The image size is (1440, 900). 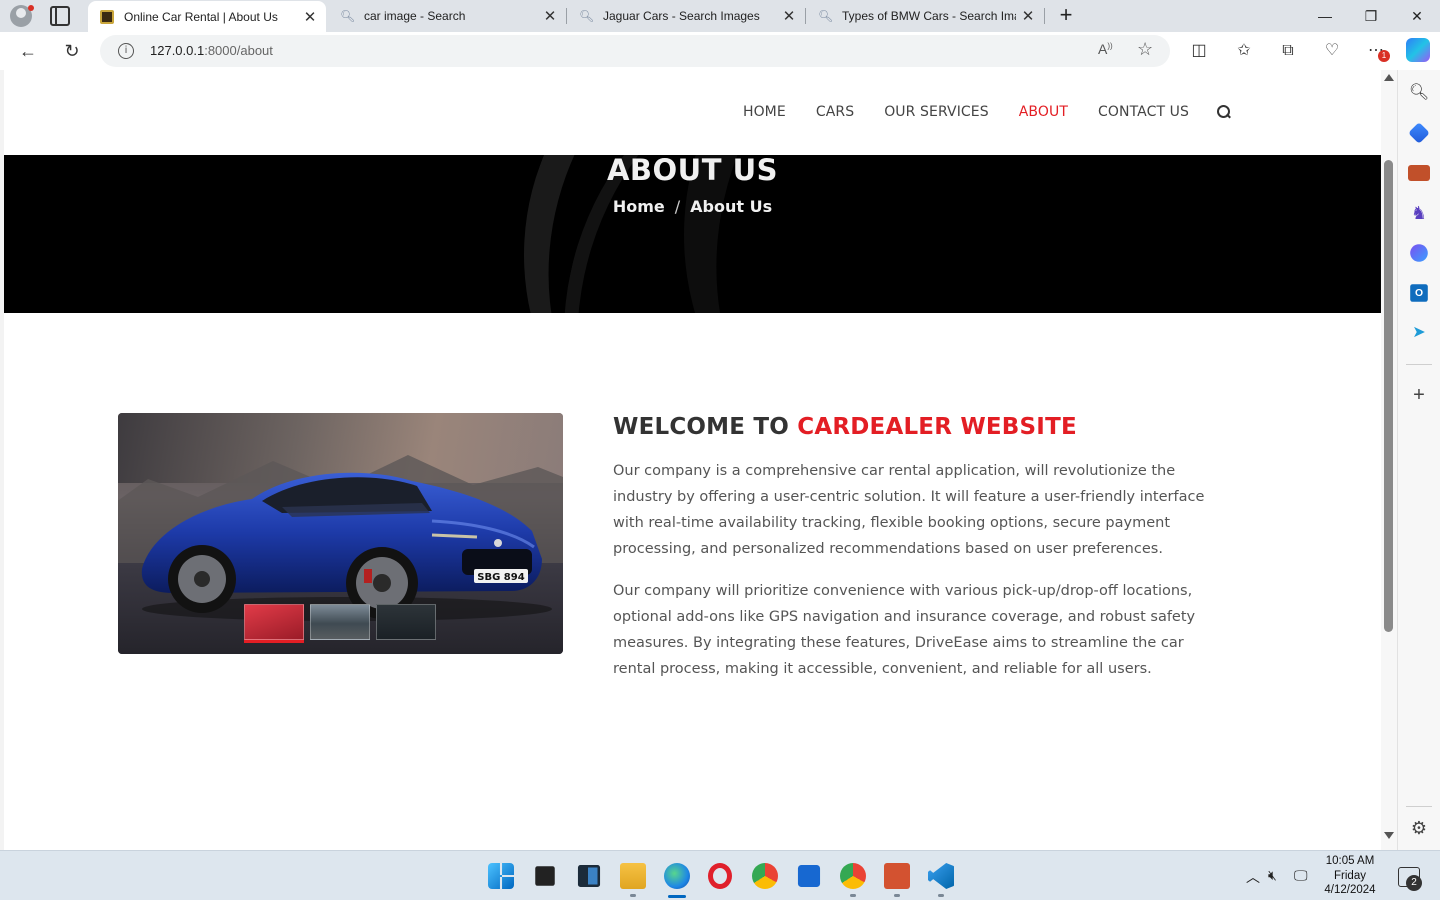 I want to click on games-icon: ♞, so click(x=1419, y=213).